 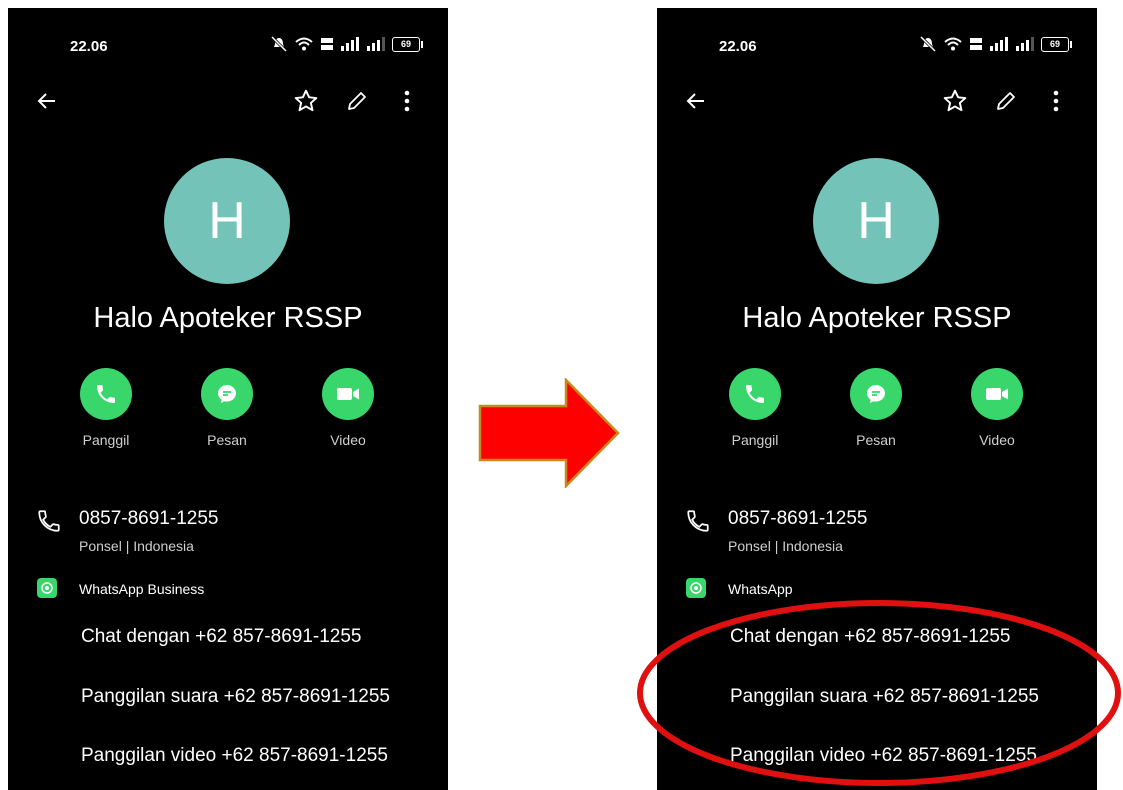 I want to click on whatsapp-chat-link: Chat dengan +62 857-8691-1255, so click(x=221, y=637).